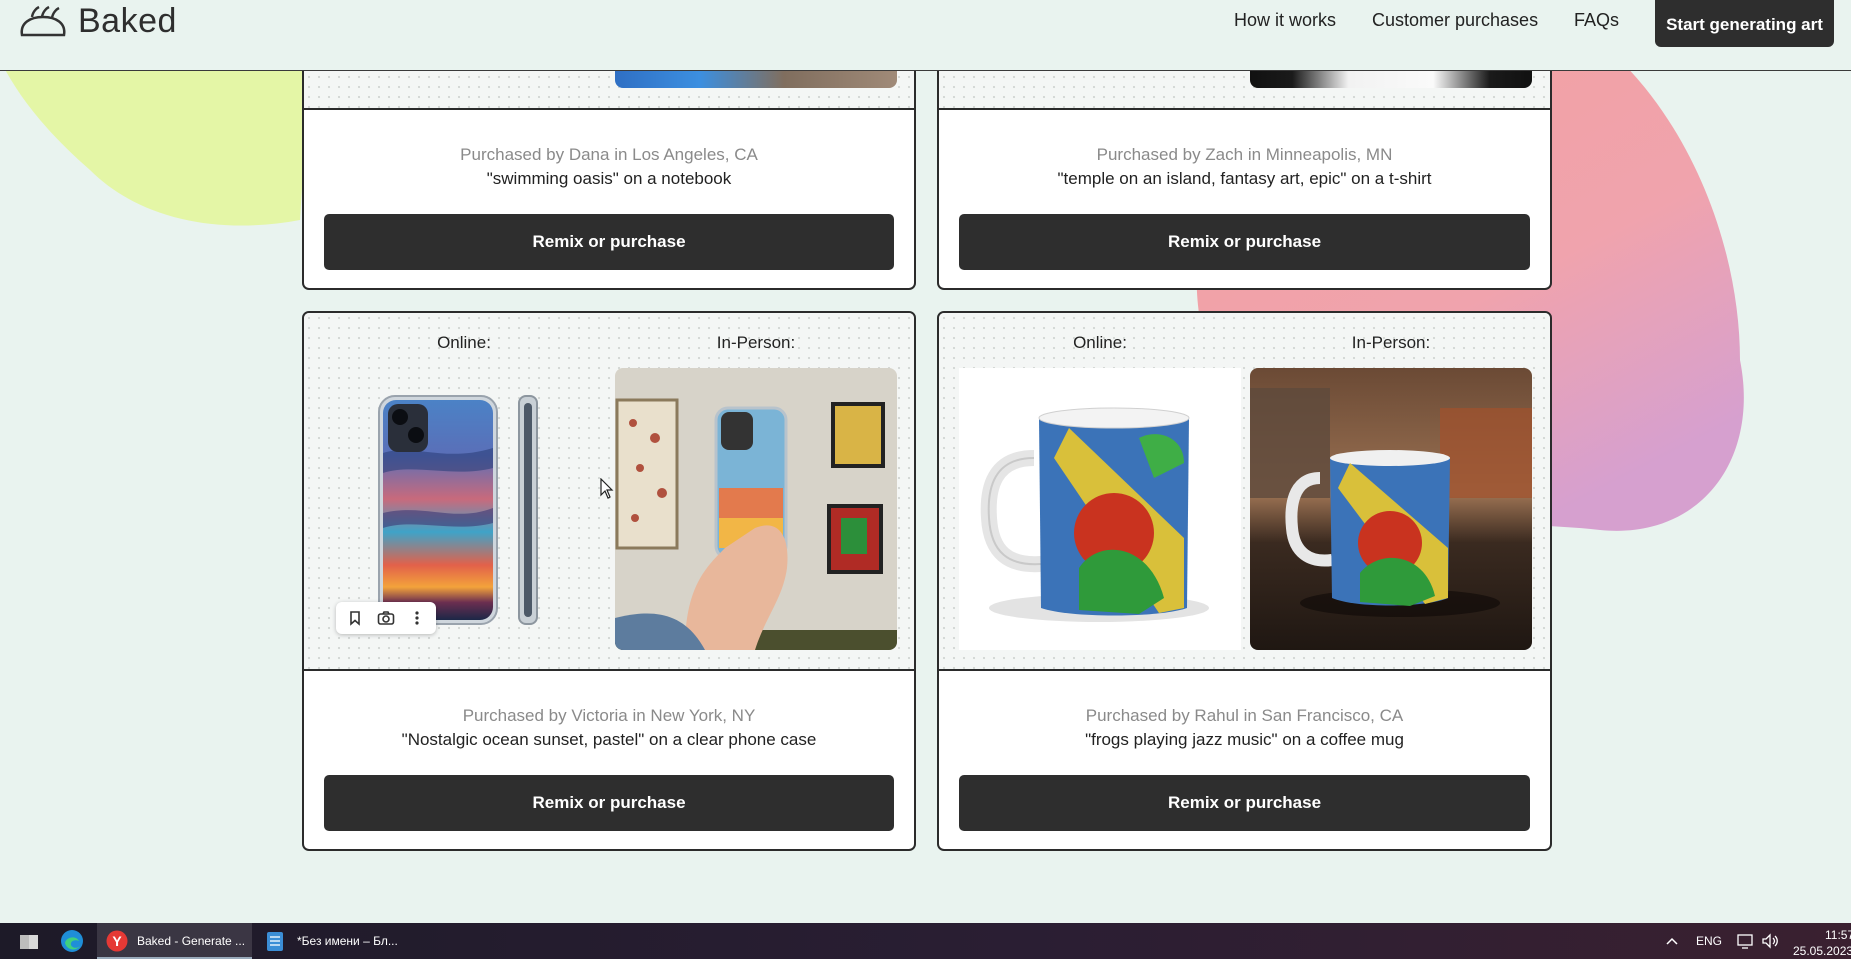 The height and width of the screenshot is (959, 1851). Describe the element at coordinates (609, 178) in the screenshot. I see `prompt-text: "swimming oasis" on a notebook` at that location.